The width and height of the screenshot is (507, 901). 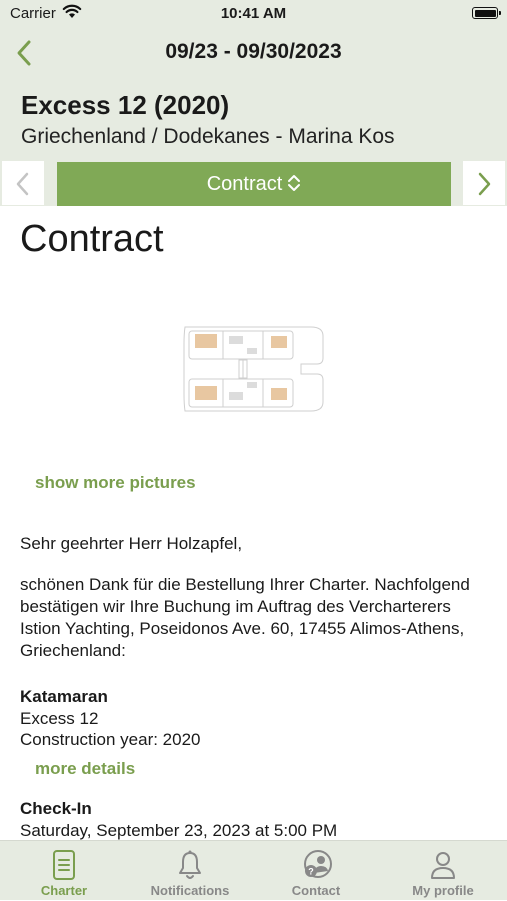 What do you see at coordinates (110, 739) in the screenshot?
I see `construction-year: Construction year: 2020` at bounding box center [110, 739].